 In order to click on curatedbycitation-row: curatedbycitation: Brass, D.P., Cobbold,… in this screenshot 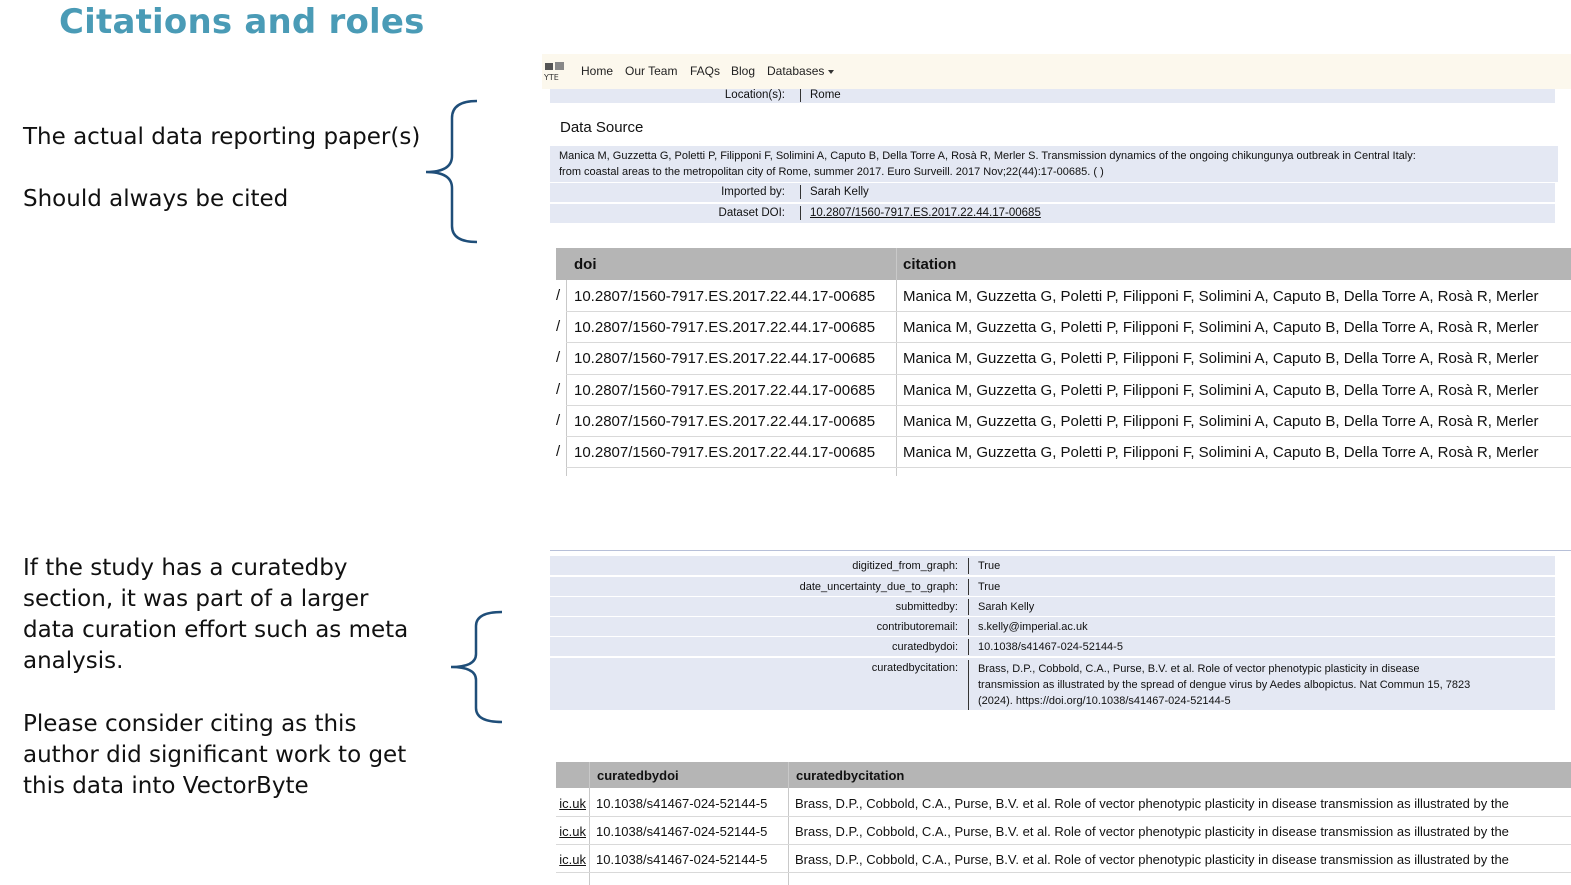, I will do `click(1052, 684)`.